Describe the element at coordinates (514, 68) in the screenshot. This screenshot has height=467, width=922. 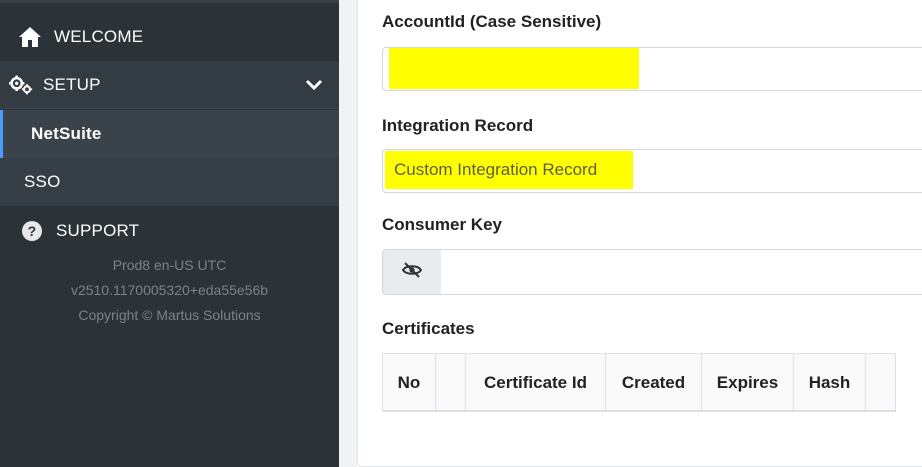
I see `account-id-redaction` at that location.